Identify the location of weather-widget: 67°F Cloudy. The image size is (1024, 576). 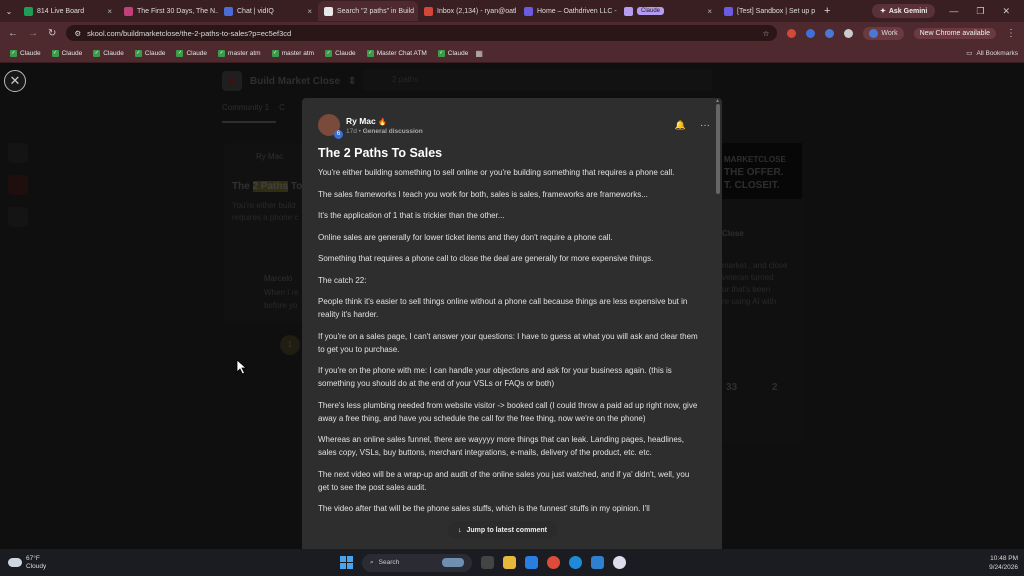
(170, 563).